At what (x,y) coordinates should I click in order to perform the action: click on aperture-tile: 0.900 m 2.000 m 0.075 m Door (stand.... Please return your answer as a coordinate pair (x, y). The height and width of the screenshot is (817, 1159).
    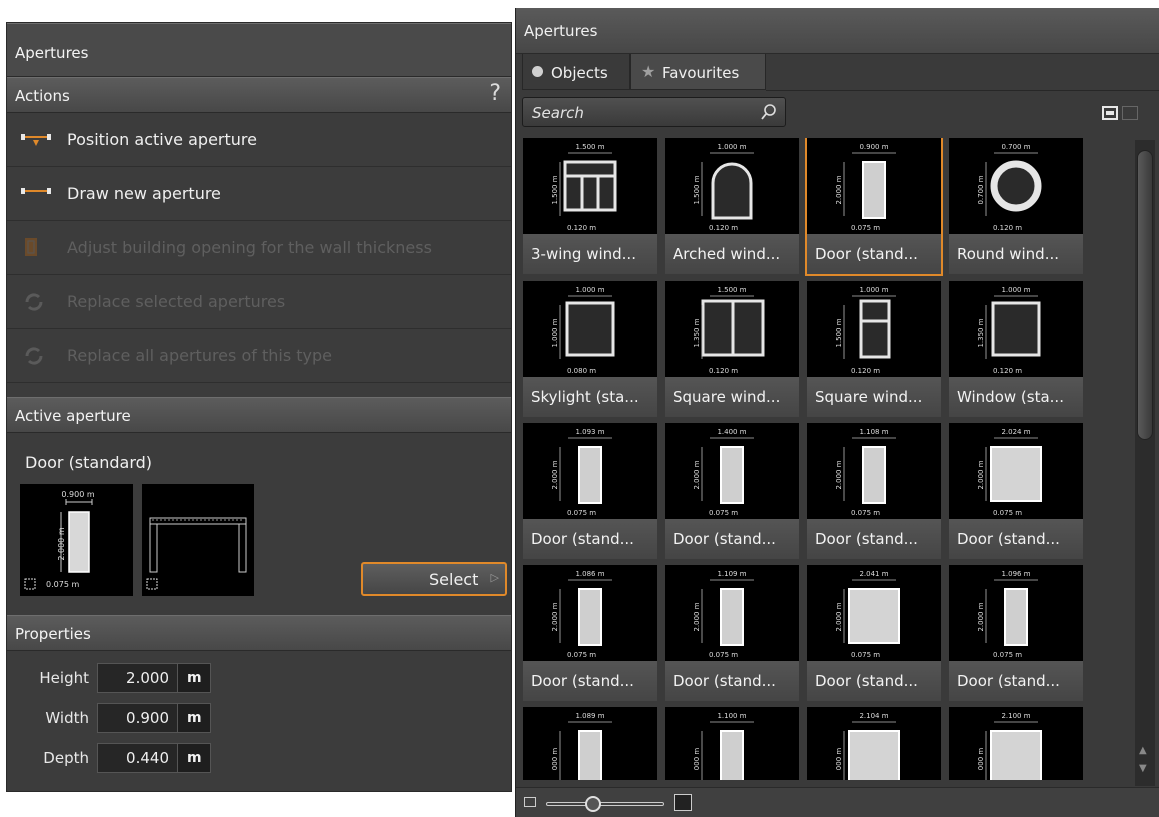
    Looking at the image, I should click on (874, 207).